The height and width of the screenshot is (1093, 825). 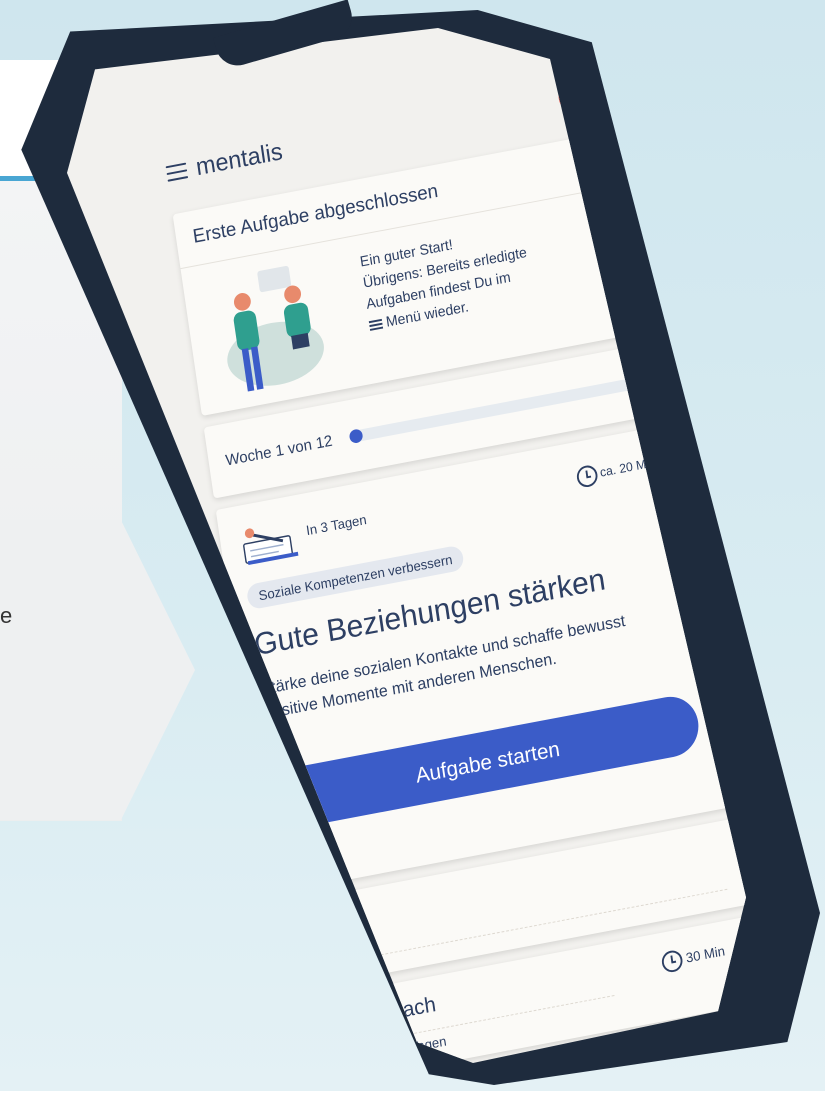 I want to click on progress-track, so click(x=502, y=409).